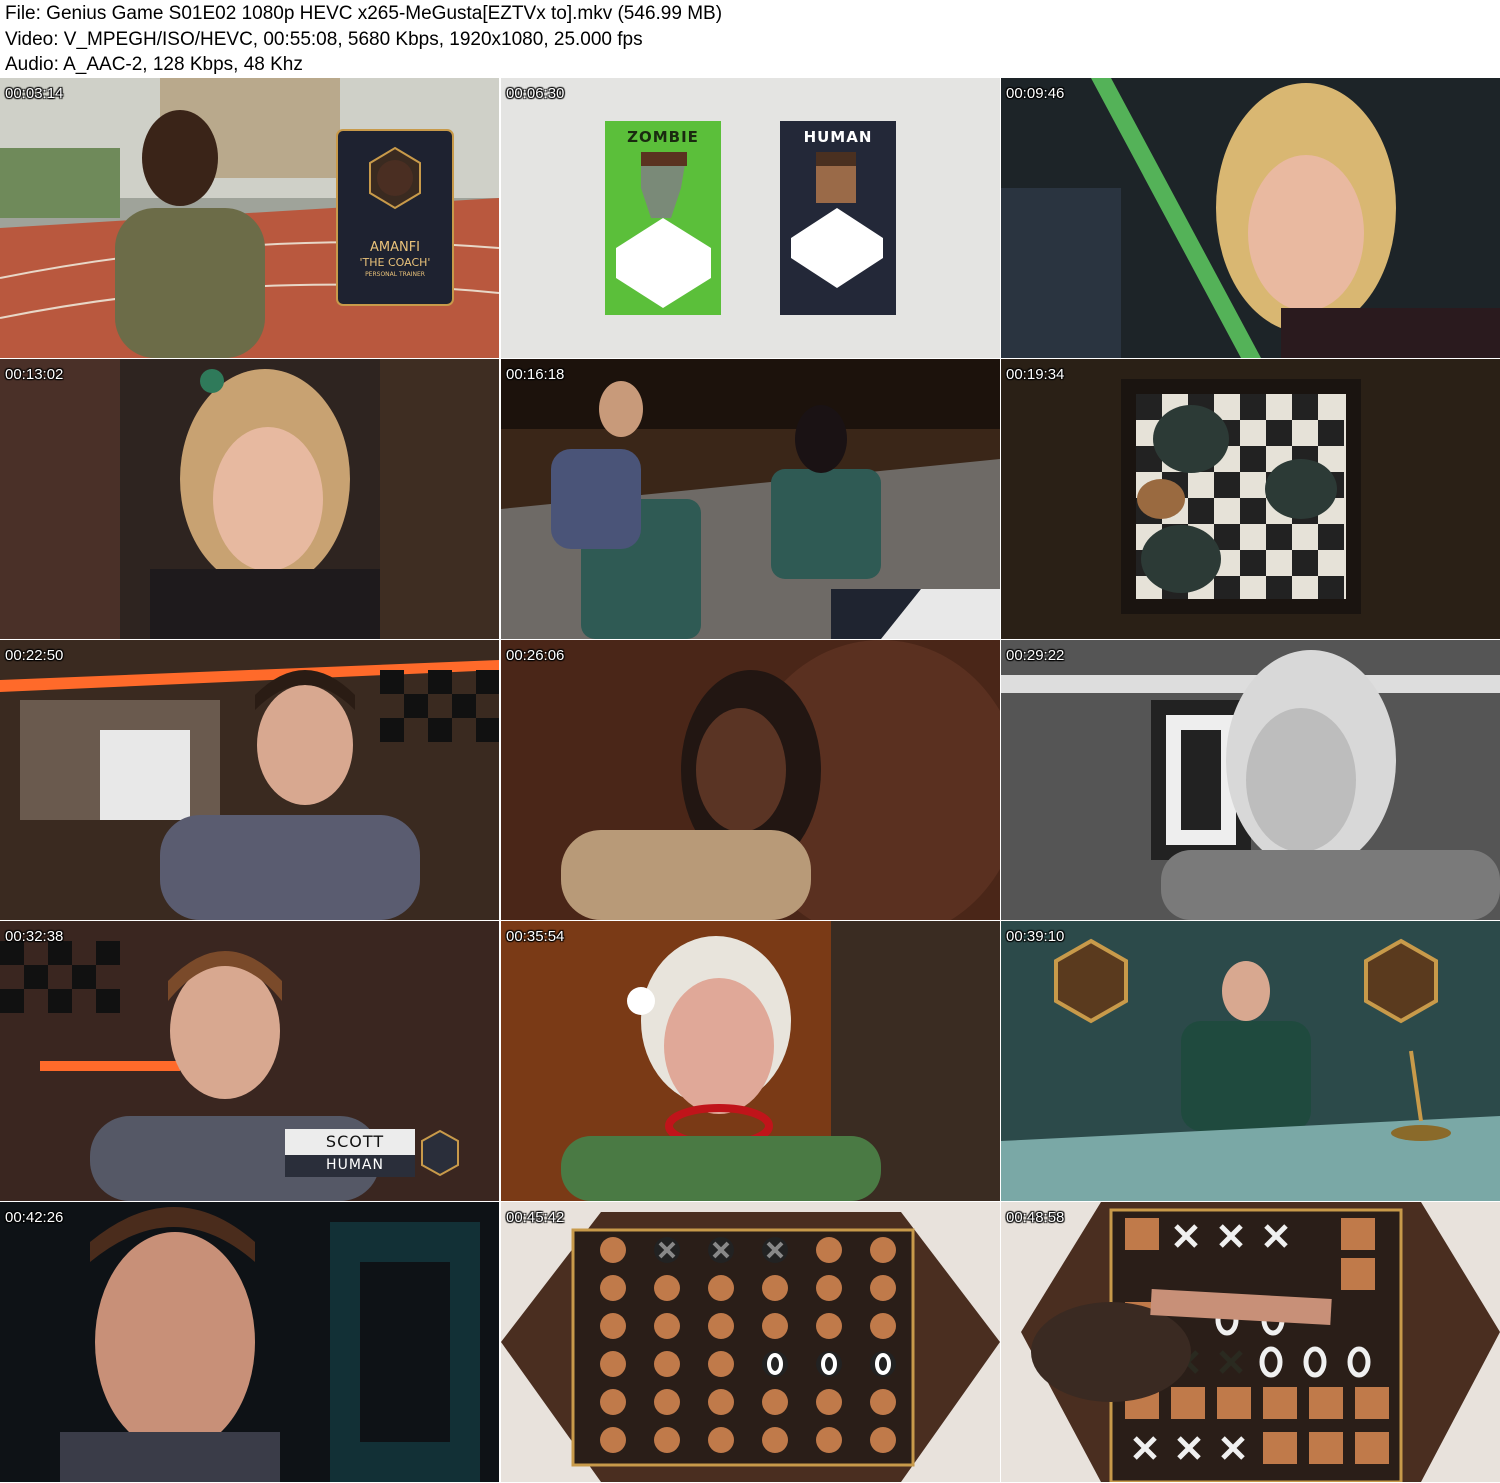 This screenshot has width=1500, height=1483. I want to click on thumbnail-9: 00:29:22, so click(1250, 780).